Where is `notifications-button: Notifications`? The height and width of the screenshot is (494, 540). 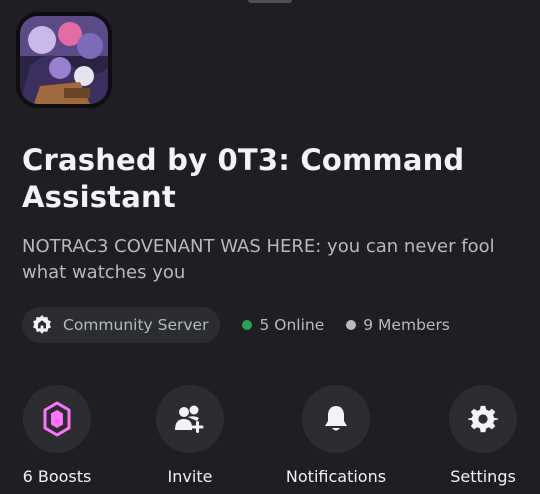 notifications-button: Notifications is located at coordinates (336, 435).